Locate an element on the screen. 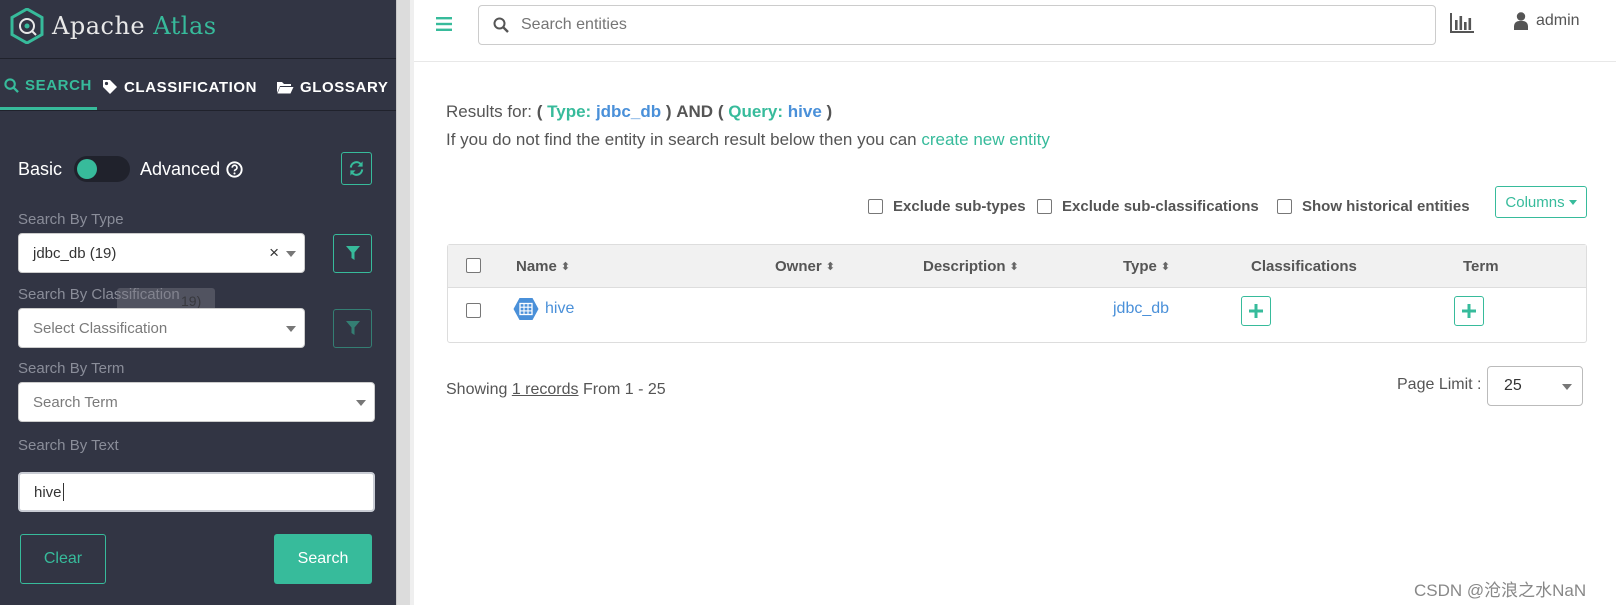 The image size is (1616, 605). tab-classification-label: CLASSIFICATION is located at coordinates (191, 87).